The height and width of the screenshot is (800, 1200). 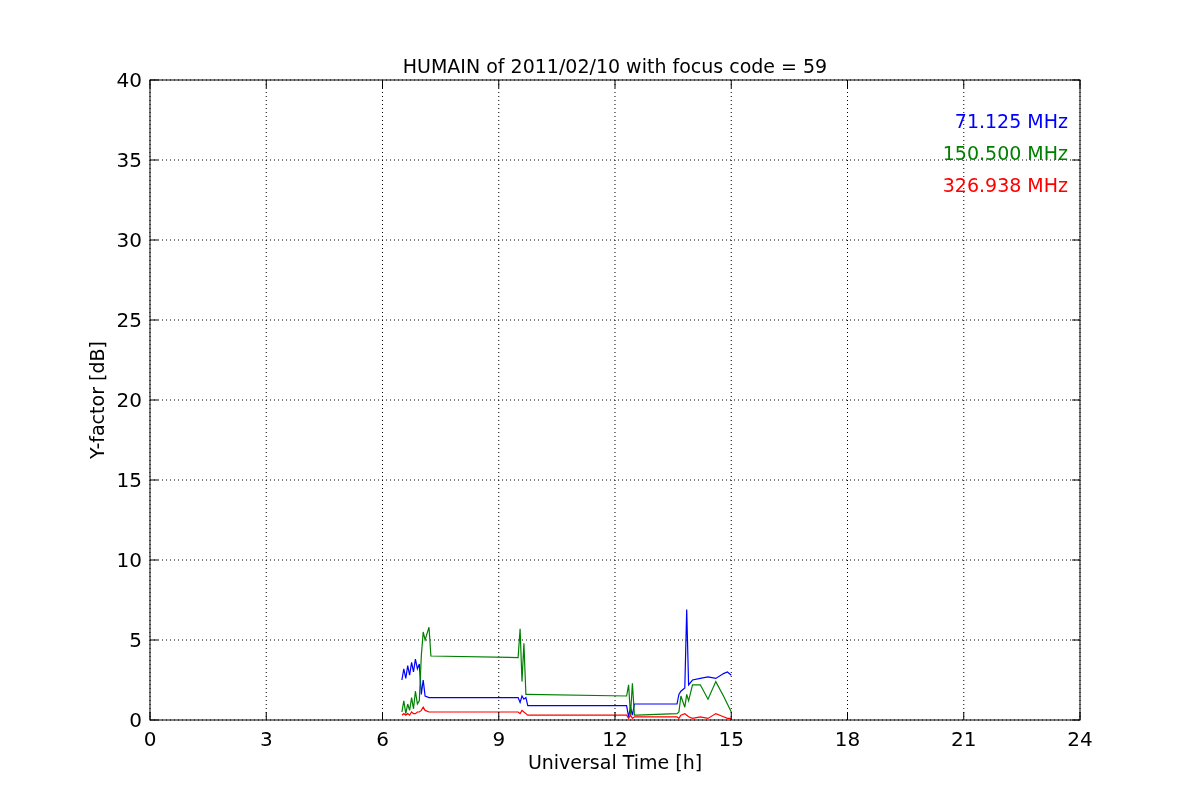 I want to click on x-tick-label: 24, so click(x=1080, y=739).